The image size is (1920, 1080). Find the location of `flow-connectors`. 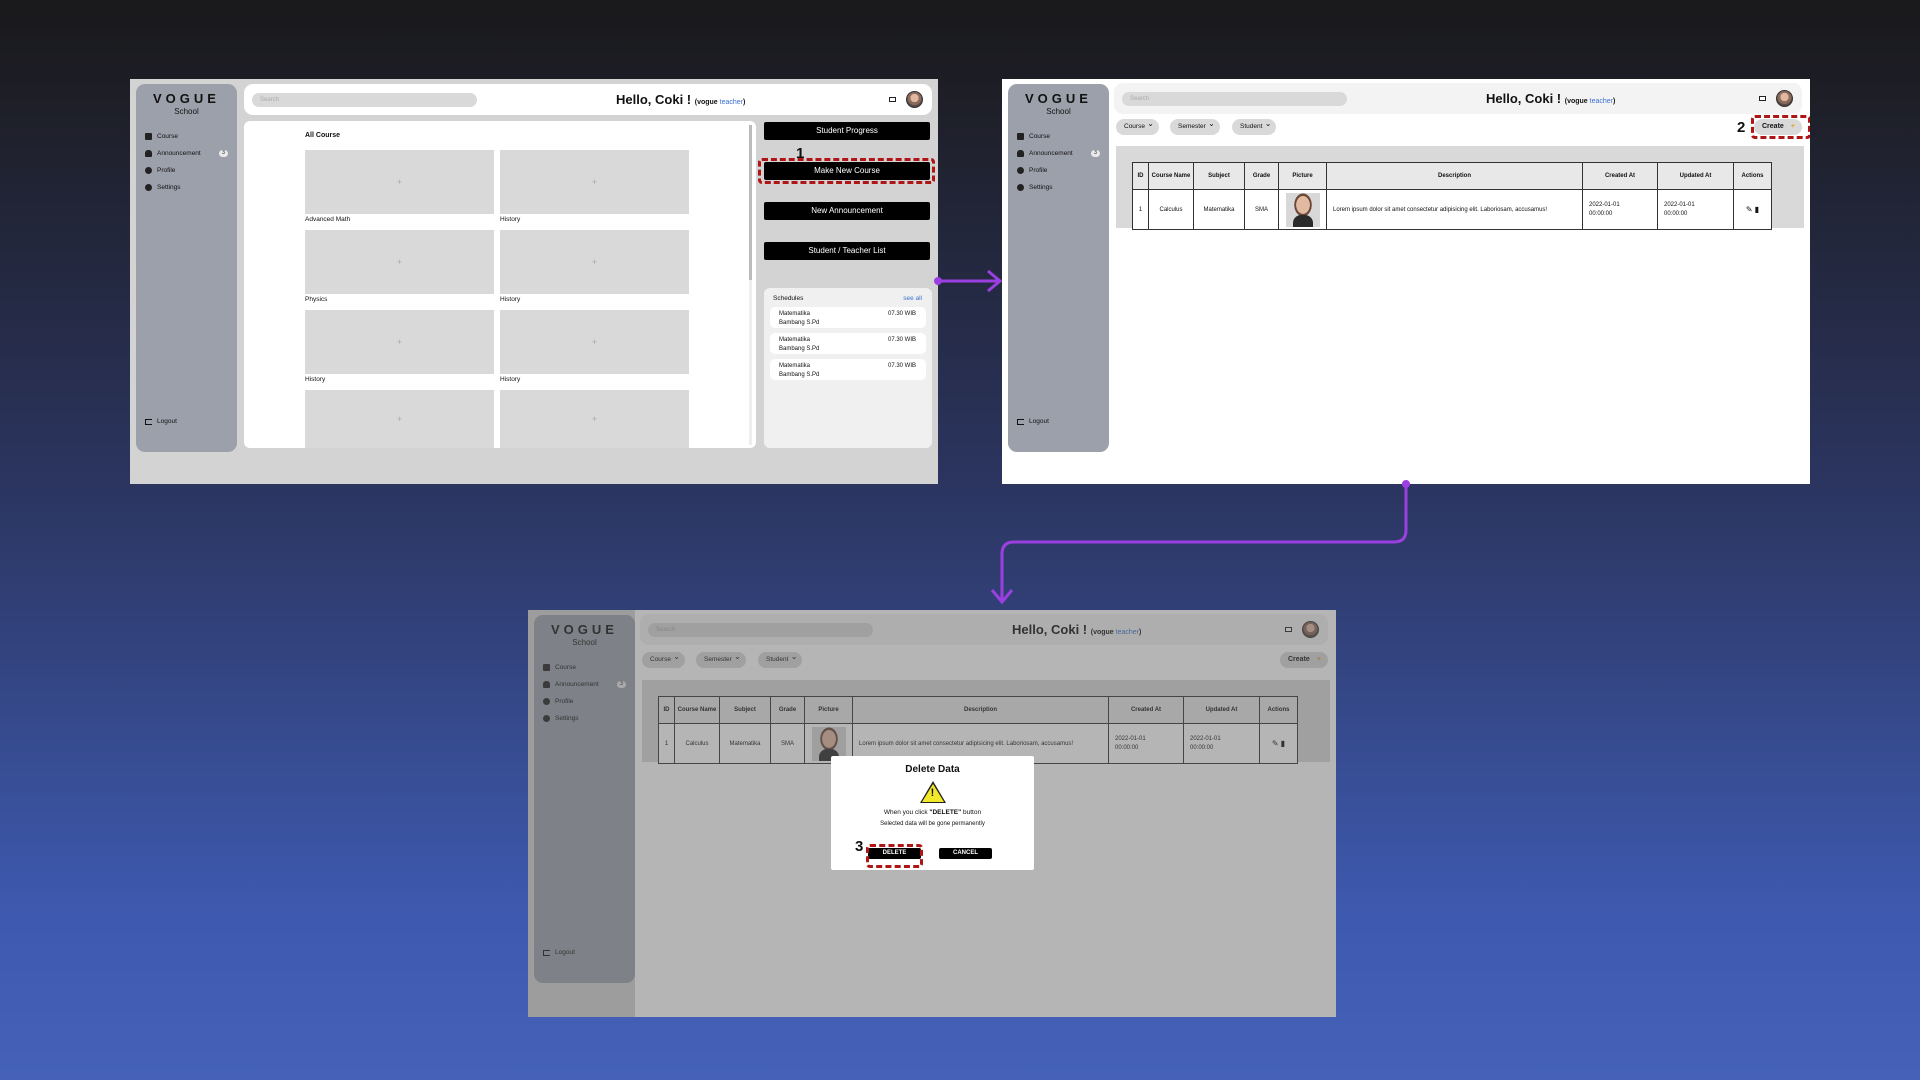

flow-connectors is located at coordinates (1172, 437).